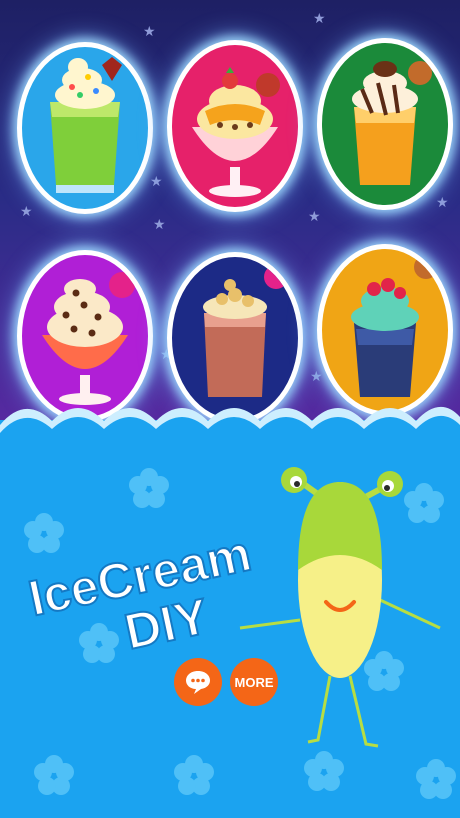  What do you see at coordinates (140, 592) in the screenshot?
I see `game-title: IceCream DIY` at bounding box center [140, 592].